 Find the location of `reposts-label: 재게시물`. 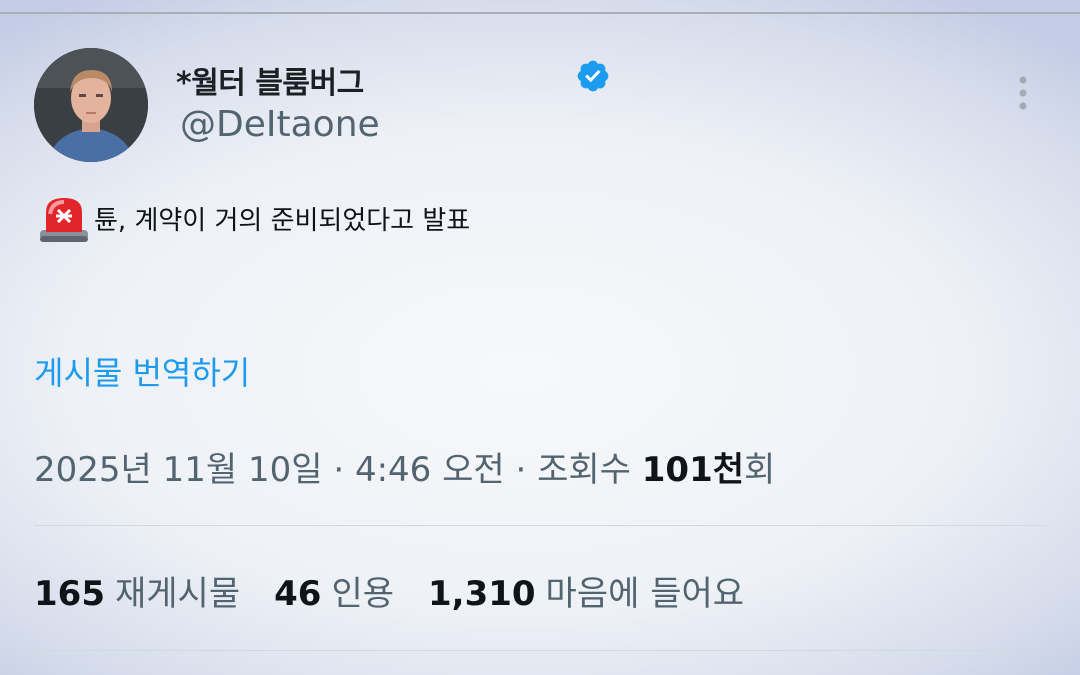

reposts-label: 재게시물 is located at coordinates (177, 594).